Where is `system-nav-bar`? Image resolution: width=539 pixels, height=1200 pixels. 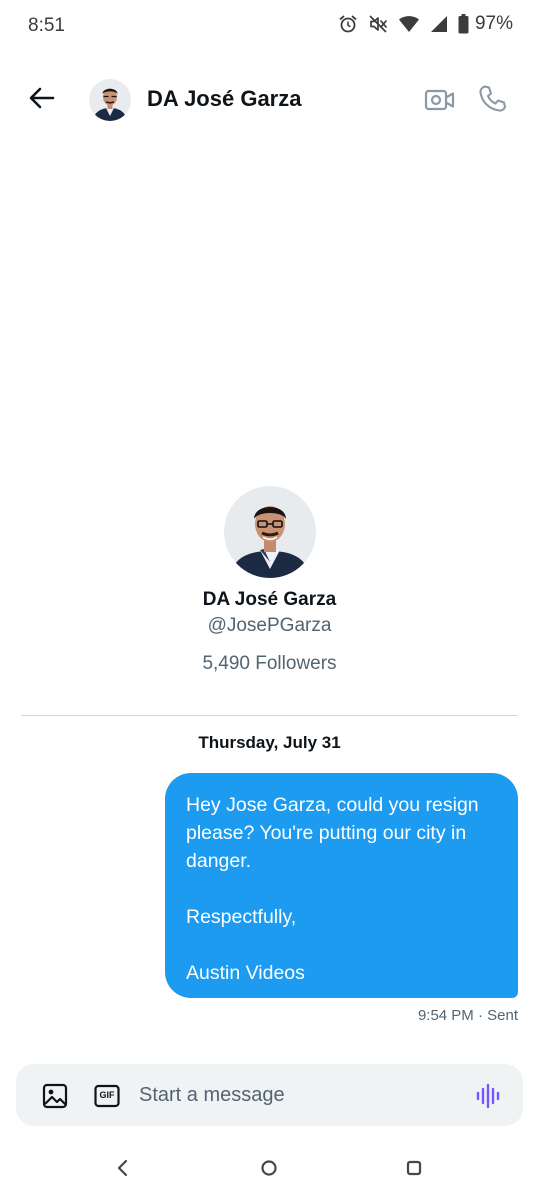
system-nav-bar is located at coordinates (269, 1170).